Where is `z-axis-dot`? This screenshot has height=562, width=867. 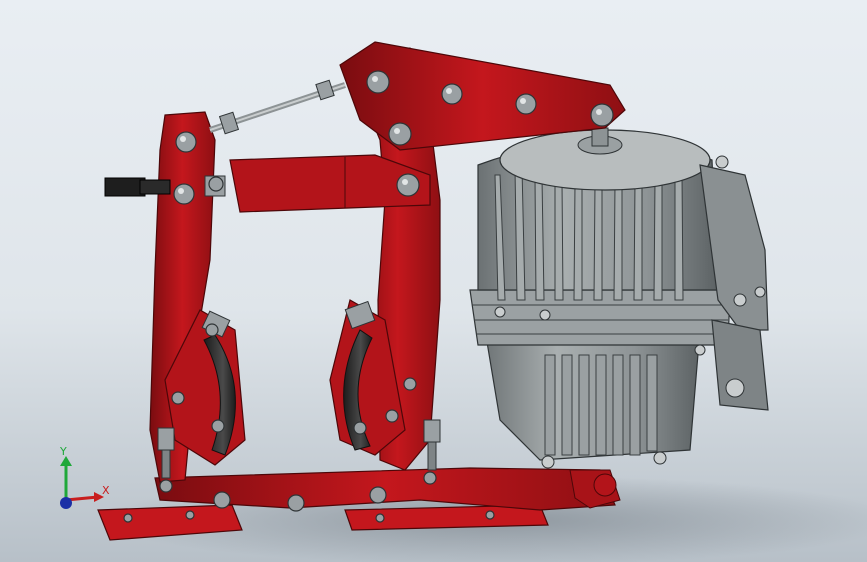 z-axis-dot is located at coordinates (66, 503).